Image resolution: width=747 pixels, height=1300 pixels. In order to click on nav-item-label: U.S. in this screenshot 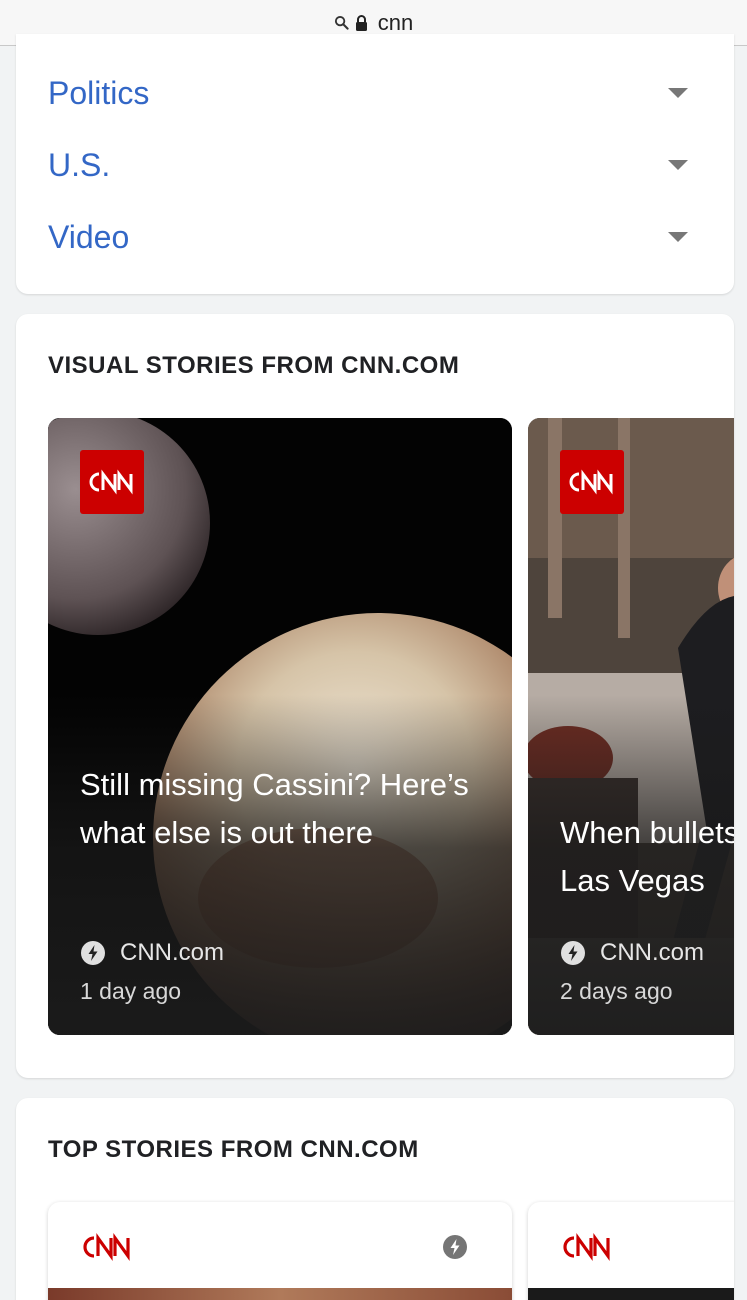, I will do `click(79, 164)`.